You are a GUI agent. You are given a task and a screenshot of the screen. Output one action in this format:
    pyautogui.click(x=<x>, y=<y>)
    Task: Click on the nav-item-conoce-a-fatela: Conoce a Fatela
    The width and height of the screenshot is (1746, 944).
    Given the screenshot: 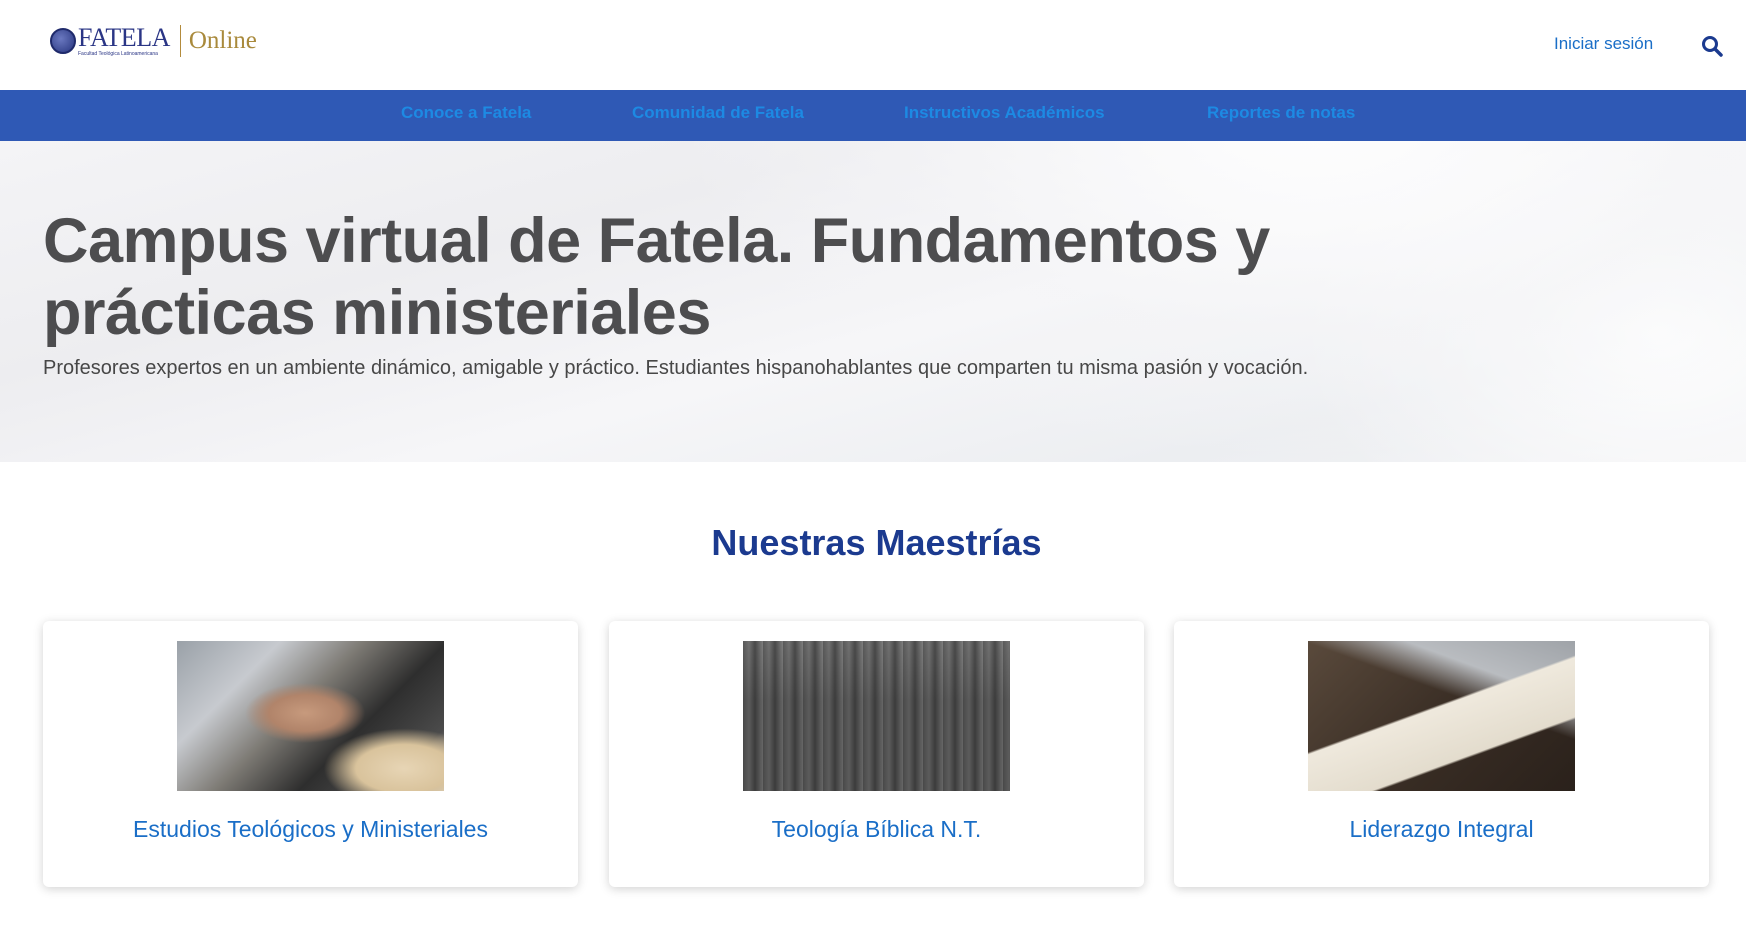 What is the action you would take?
    pyautogui.click(x=466, y=113)
    